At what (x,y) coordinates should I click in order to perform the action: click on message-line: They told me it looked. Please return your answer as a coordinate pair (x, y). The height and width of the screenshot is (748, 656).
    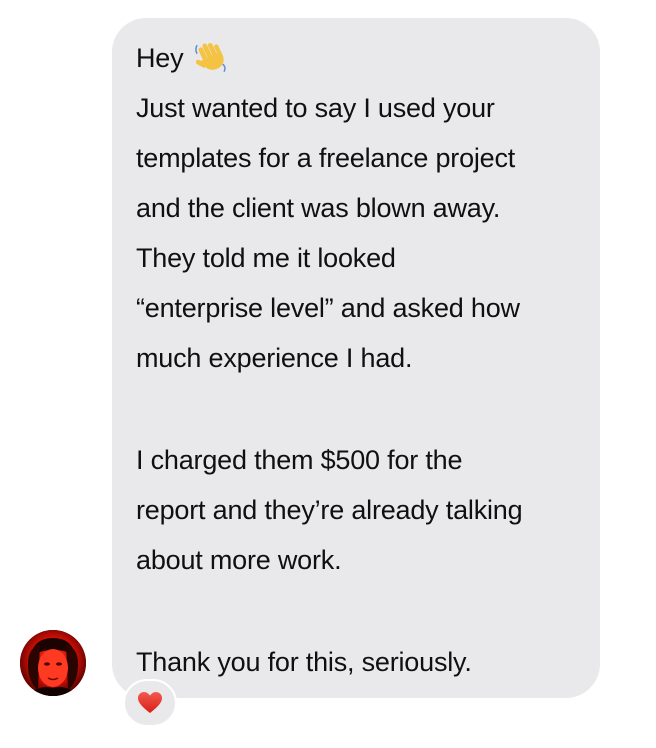
    Looking at the image, I should click on (266, 258).